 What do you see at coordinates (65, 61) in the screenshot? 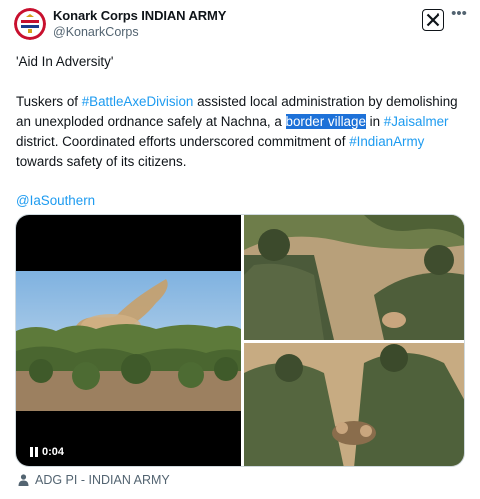
I see `tweet-title-line: 'Aid In Adversity'` at bounding box center [65, 61].